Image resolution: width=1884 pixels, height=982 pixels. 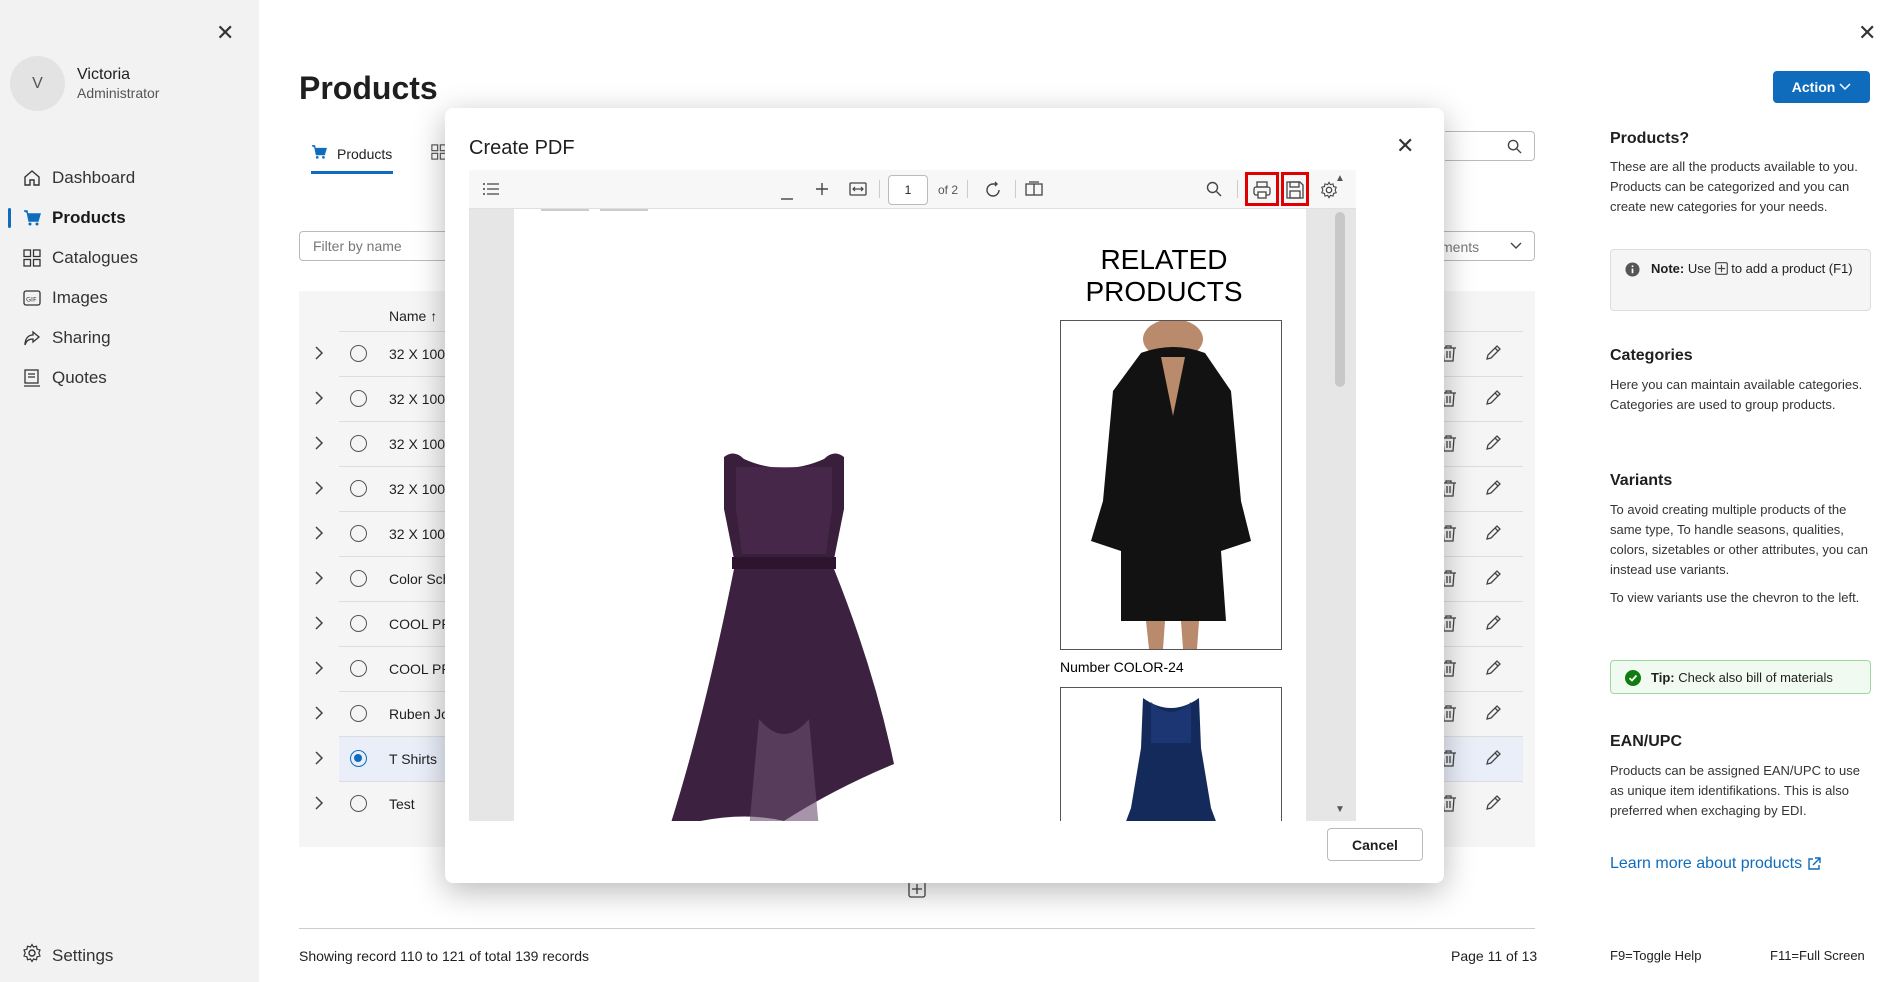 What do you see at coordinates (917, 891) in the screenshot?
I see `add-icon` at bounding box center [917, 891].